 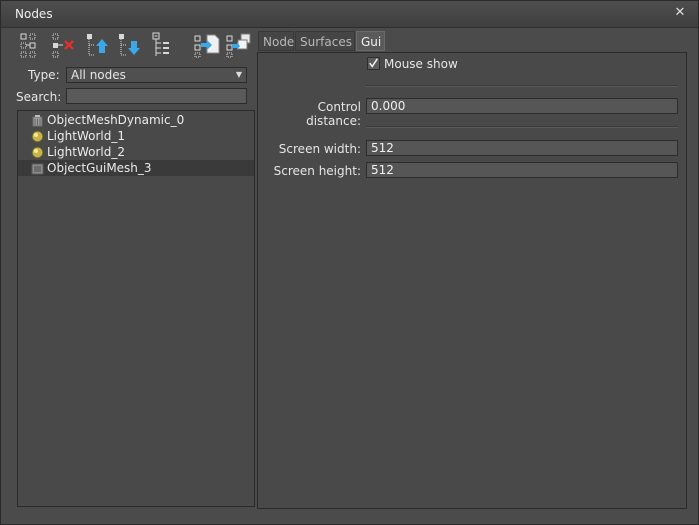 I want to click on mouse-show-checkbox, so click(x=373, y=63).